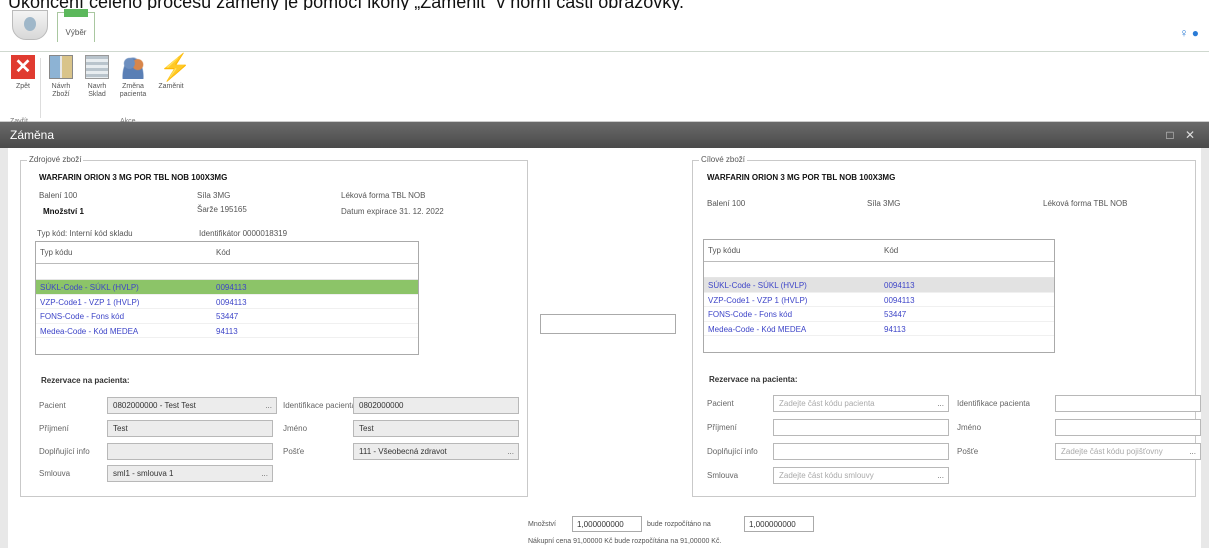 The width and height of the screenshot is (1209, 548). I want to click on zamenit-button: ⚡ Zaměnit, so click(173, 83).